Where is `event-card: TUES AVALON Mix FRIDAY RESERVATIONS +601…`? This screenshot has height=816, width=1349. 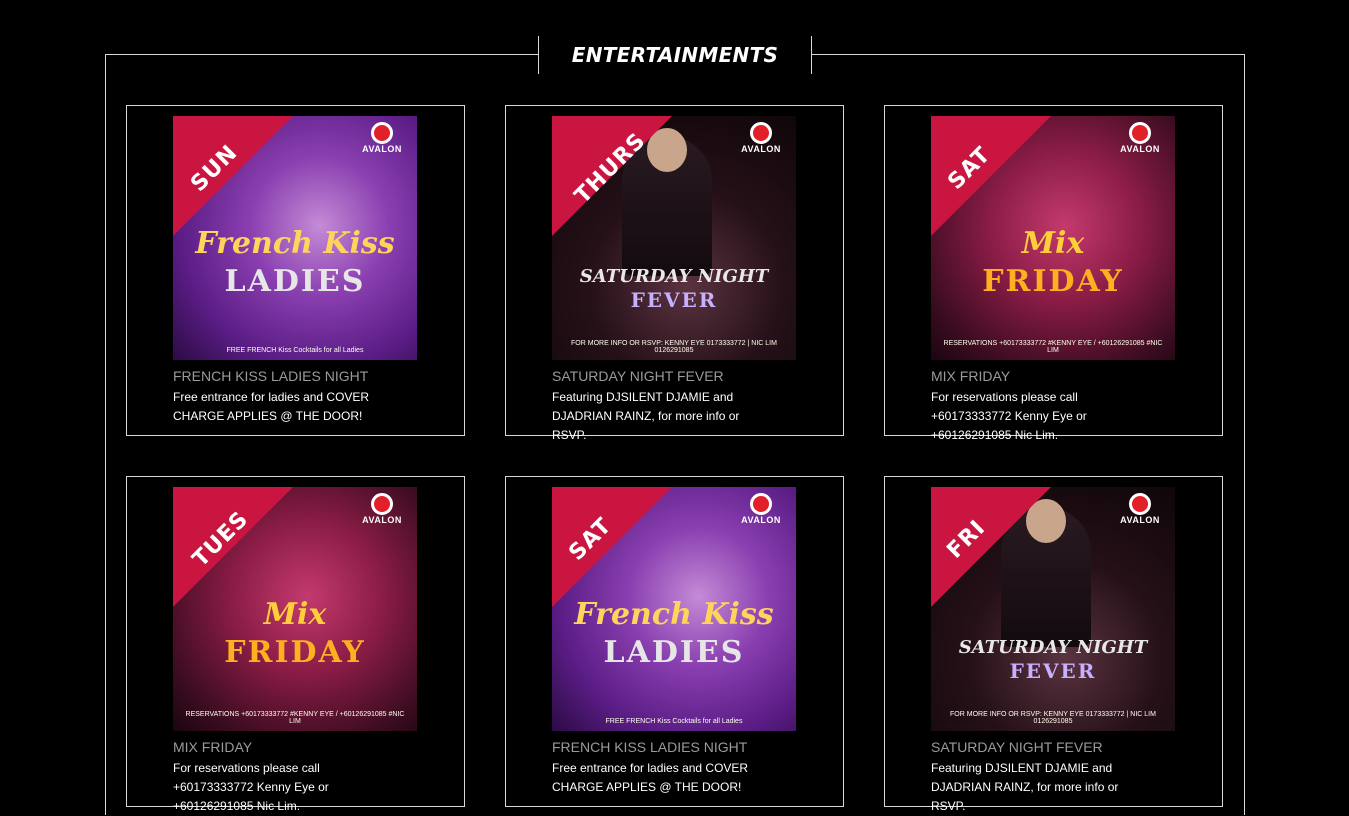
event-card: TUES AVALON Mix FRIDAY RESERVATIONS +601… is located at coordinates (295, 644).